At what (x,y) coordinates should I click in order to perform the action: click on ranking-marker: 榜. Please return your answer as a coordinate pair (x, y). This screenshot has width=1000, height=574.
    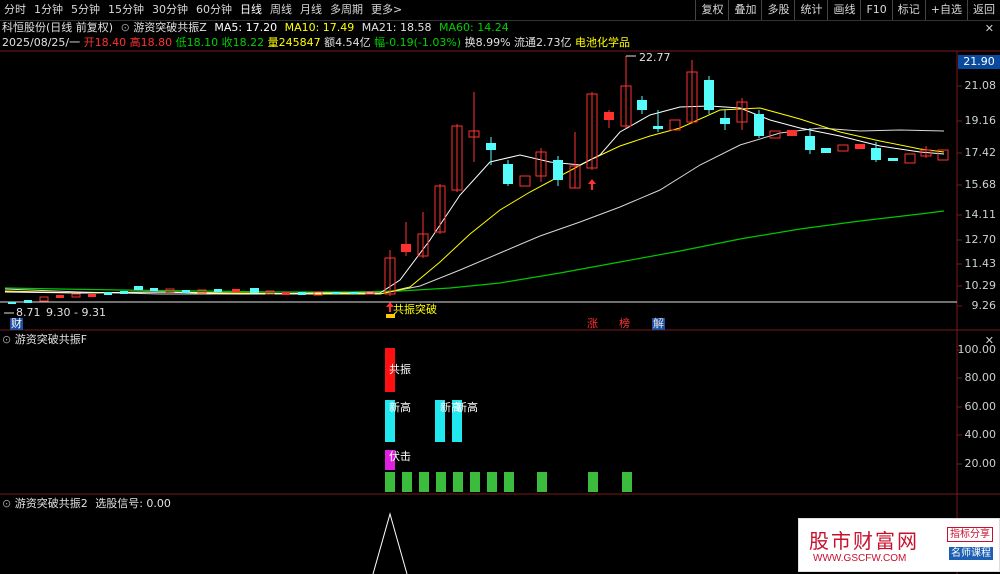
    Looking at the image, I should click on (624, 324).